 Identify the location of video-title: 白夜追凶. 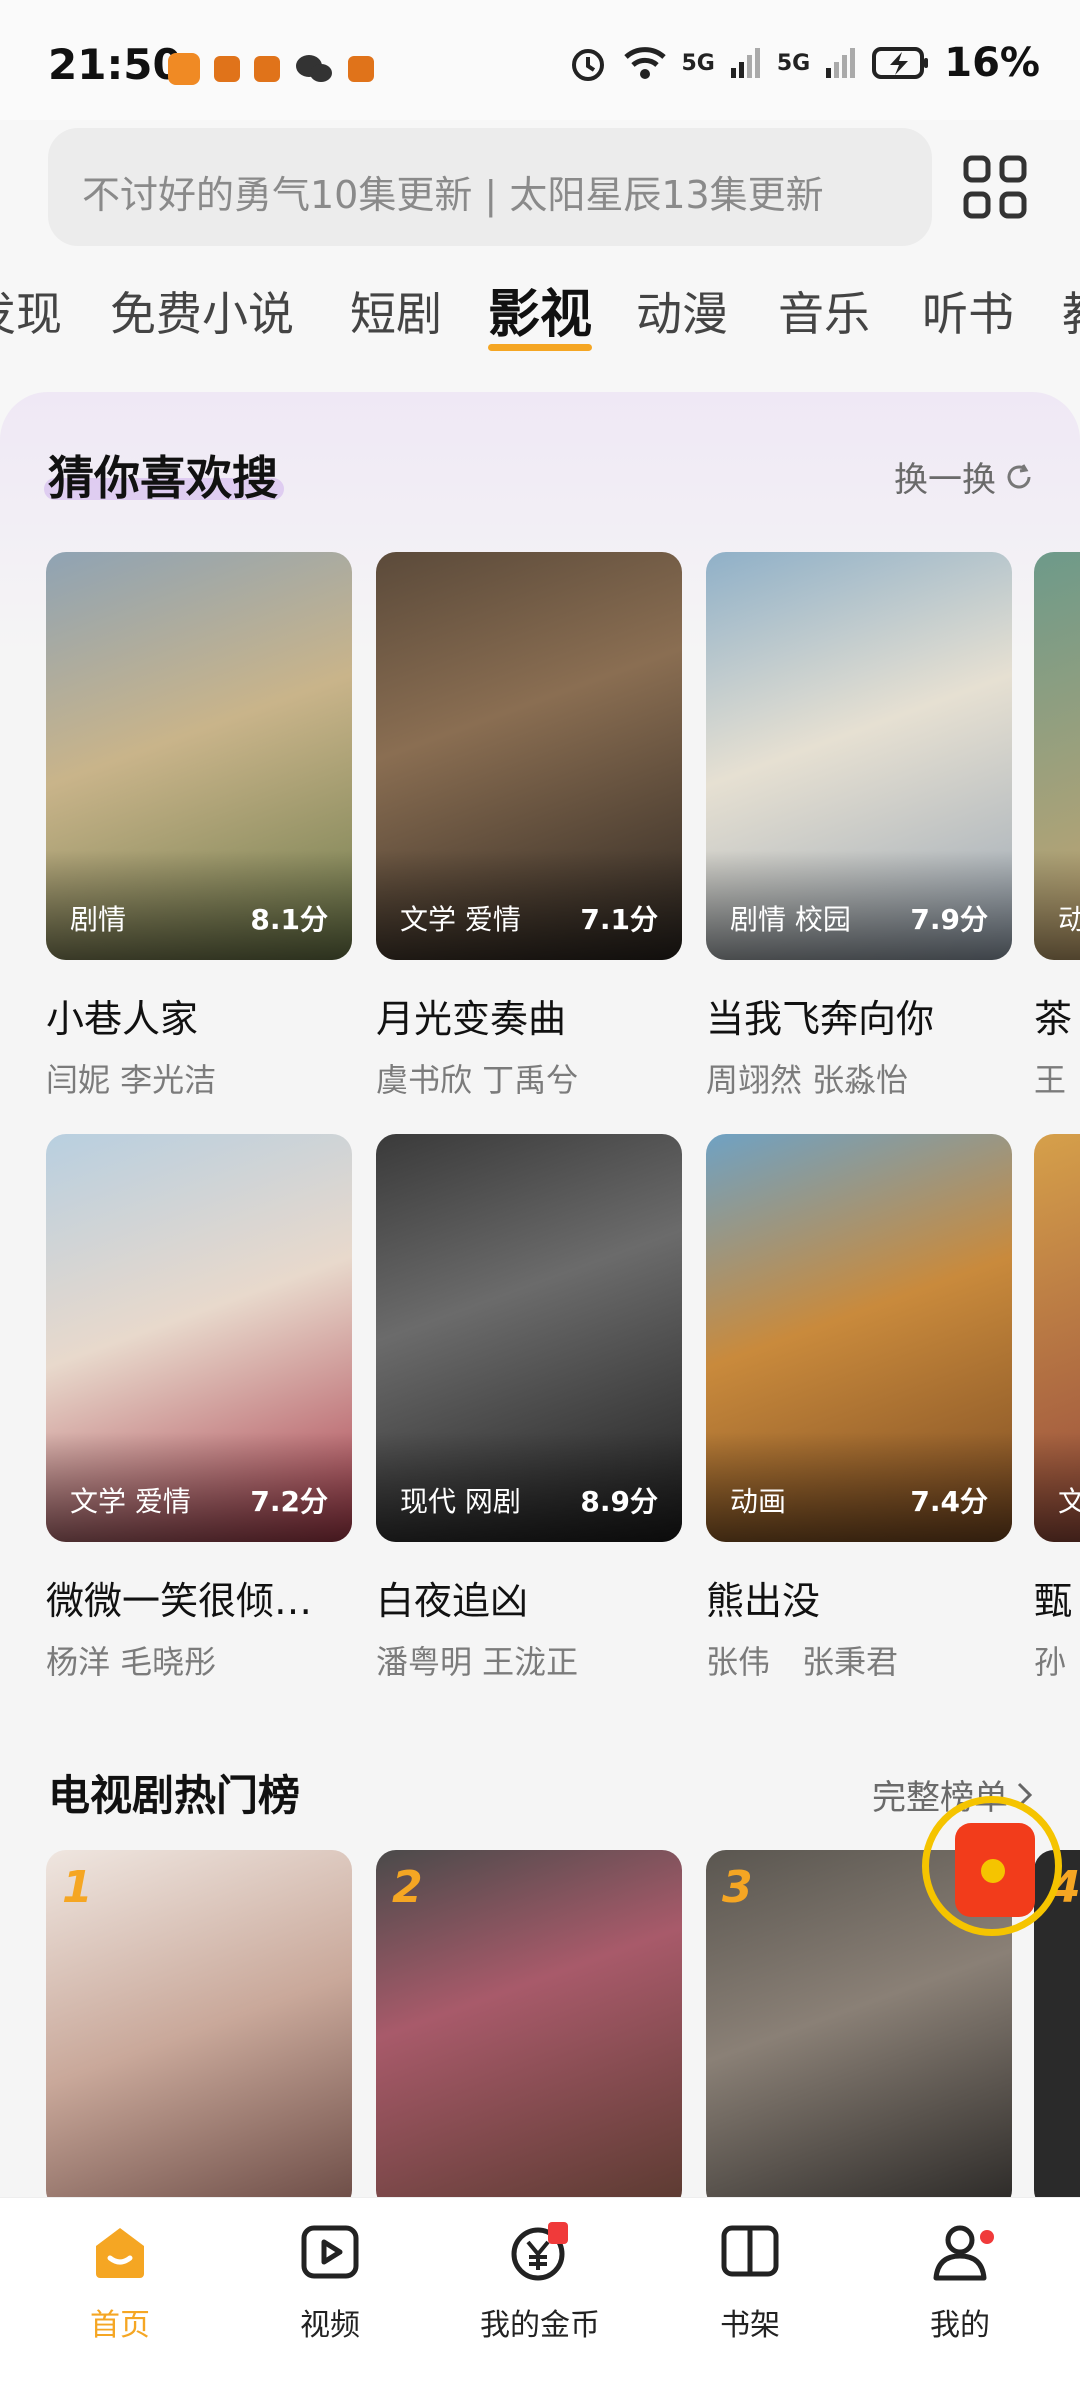
(452, 1601).